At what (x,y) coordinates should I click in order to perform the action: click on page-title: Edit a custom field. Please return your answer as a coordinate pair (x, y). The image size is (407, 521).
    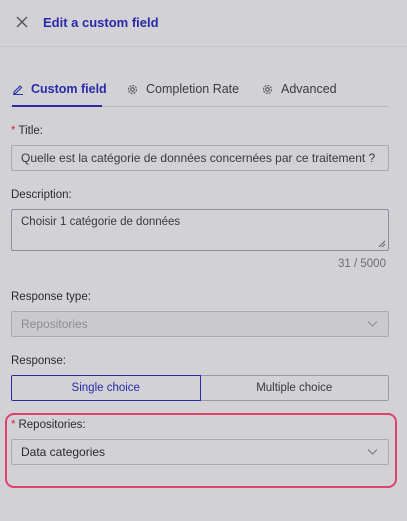
    Looking at the image, I should click on (101, 22).